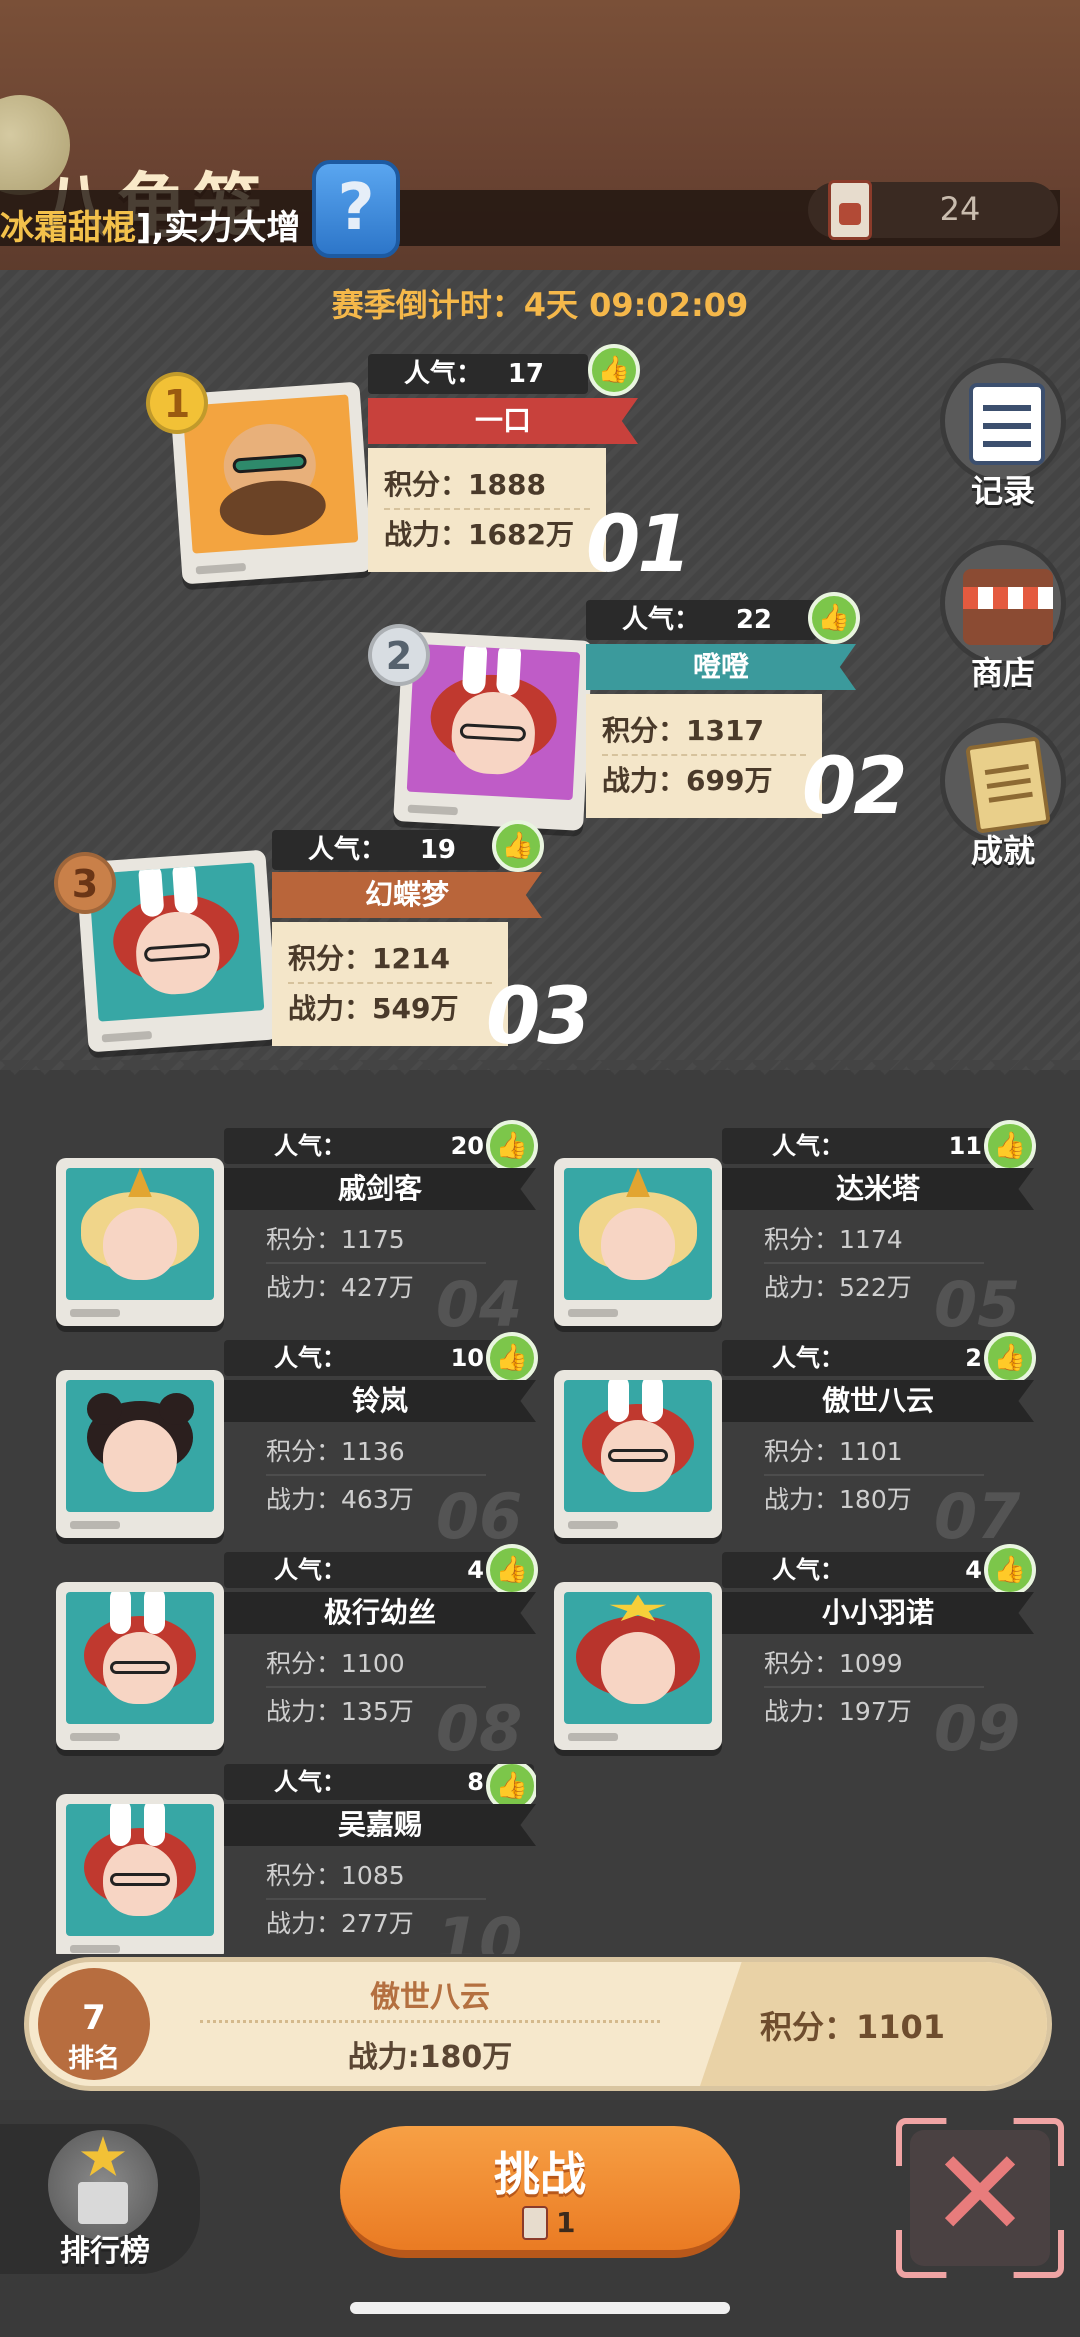 The width and height of the screenshot is (1080, 2337). Describe the element at coordinates (479, 1516) in the screenshot. I see `rank-number: 06` at that location.